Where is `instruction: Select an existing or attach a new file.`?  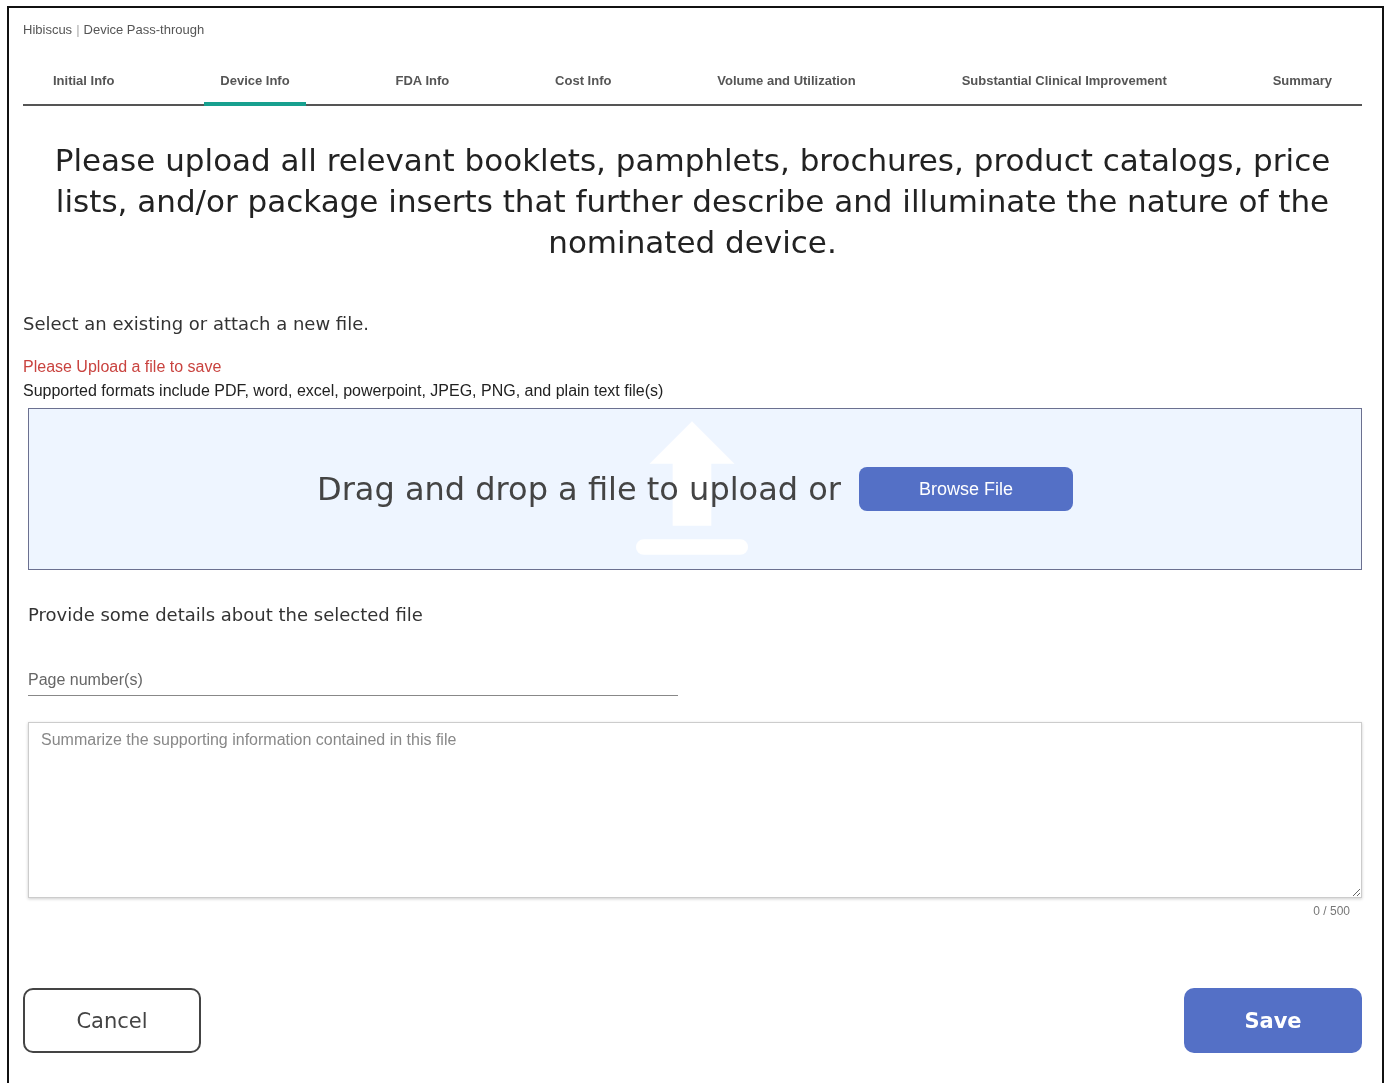 instruction: Select an existing or attach a new file. is located at coordinates (196, 323).